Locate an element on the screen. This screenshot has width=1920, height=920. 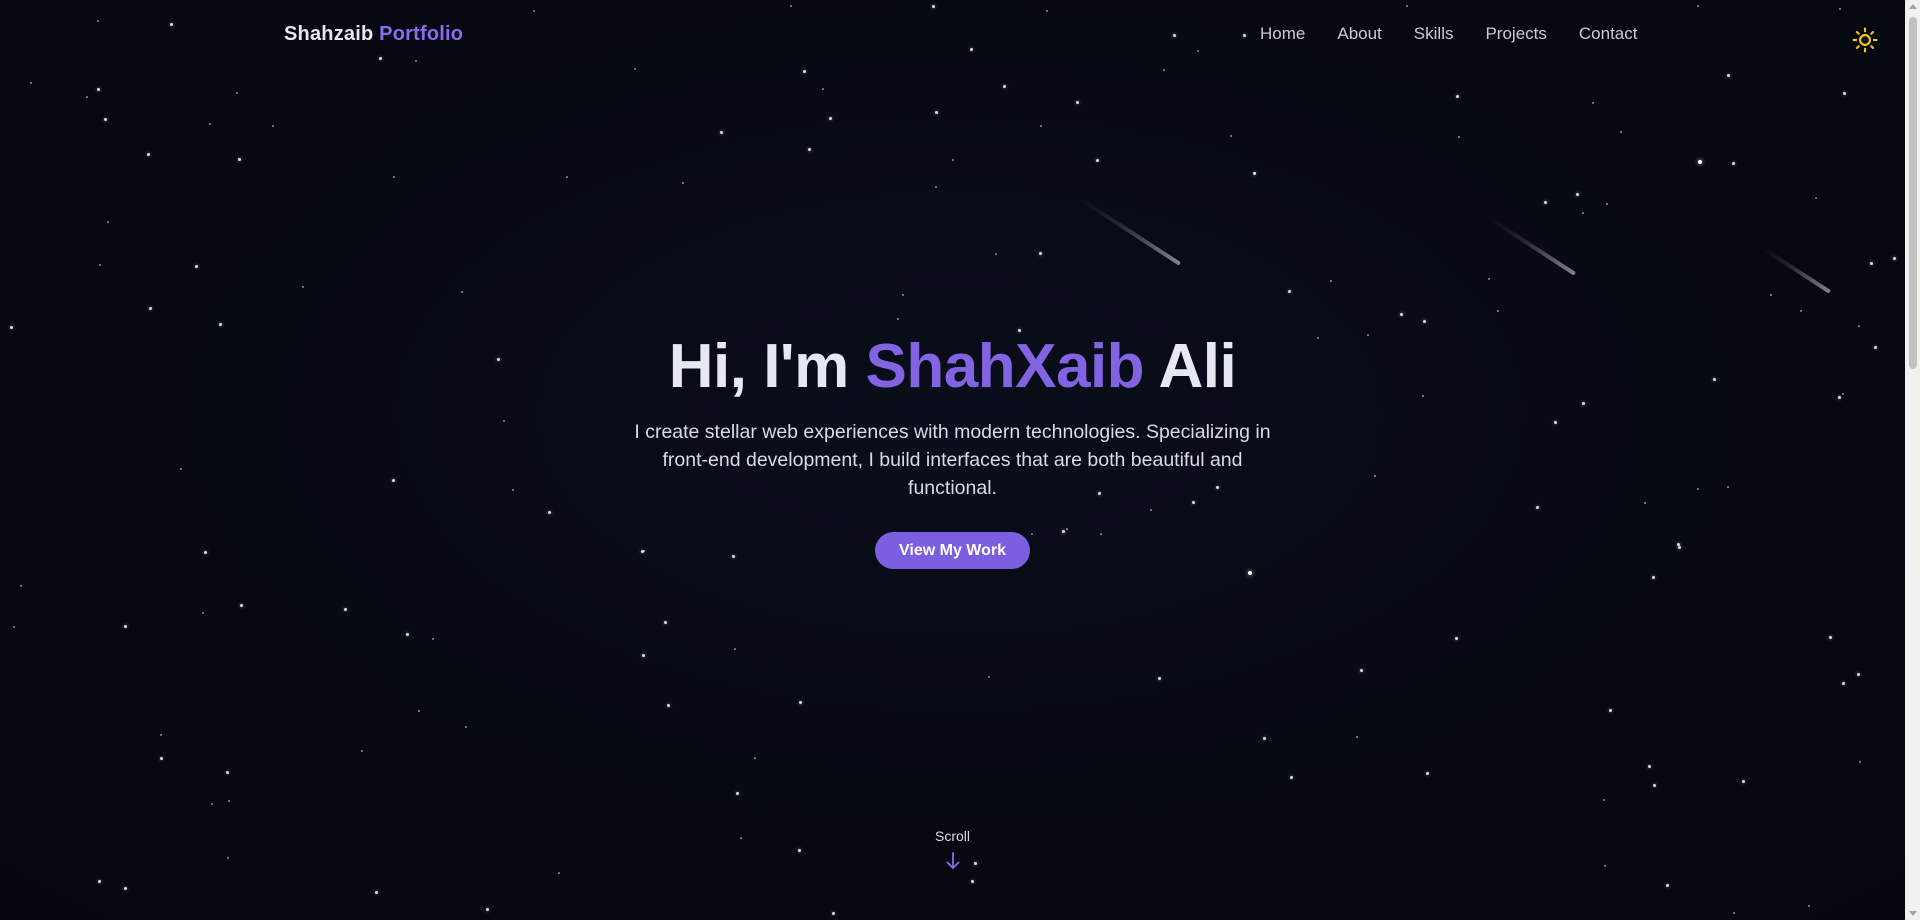
nav-link-projects: Projects is located at coordinates (1515, 34).